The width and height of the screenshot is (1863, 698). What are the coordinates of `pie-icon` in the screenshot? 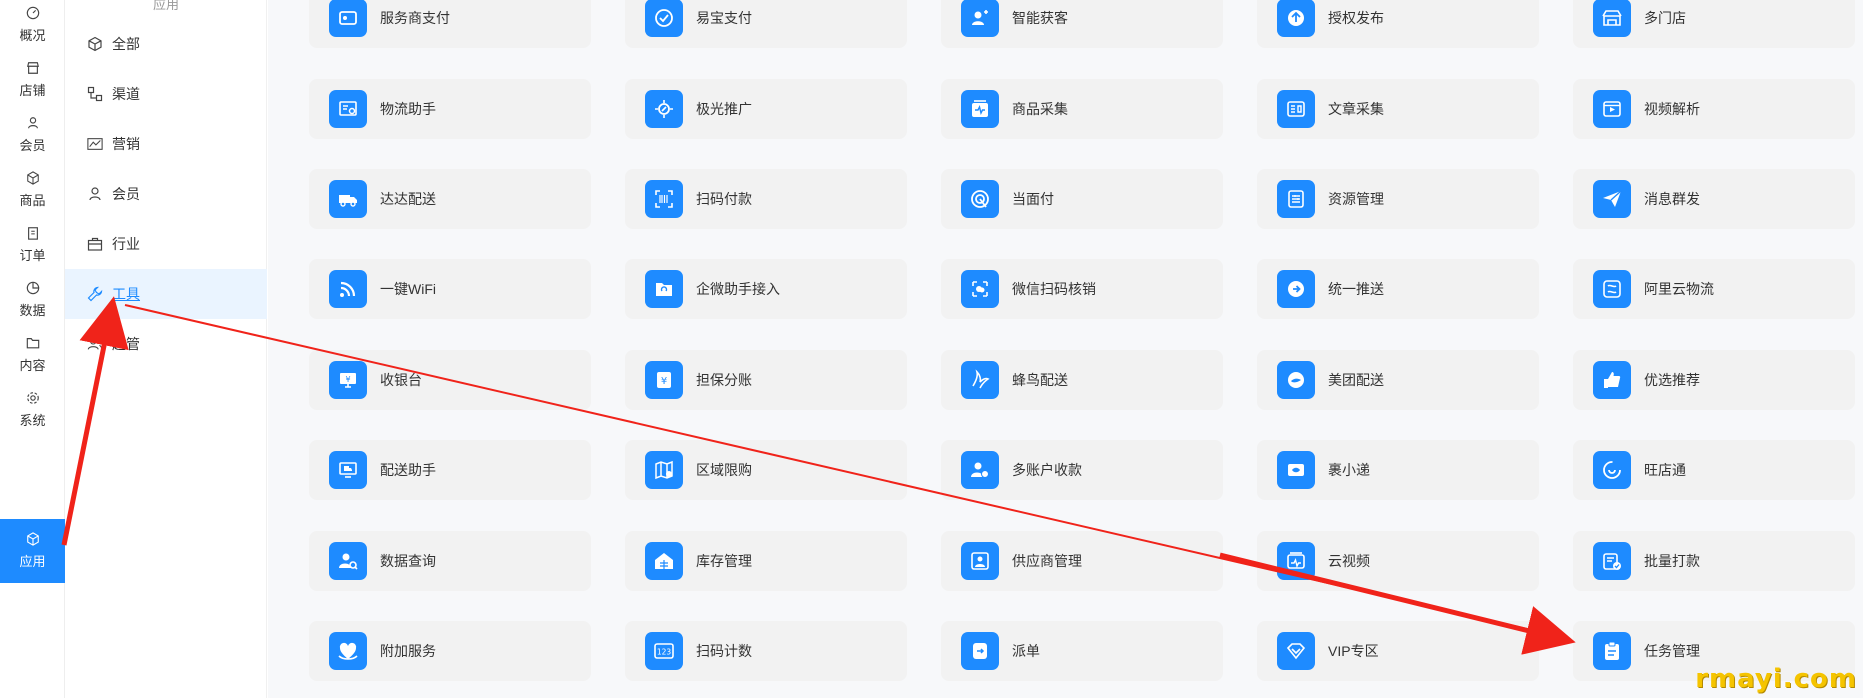 It's located at (32, 288).